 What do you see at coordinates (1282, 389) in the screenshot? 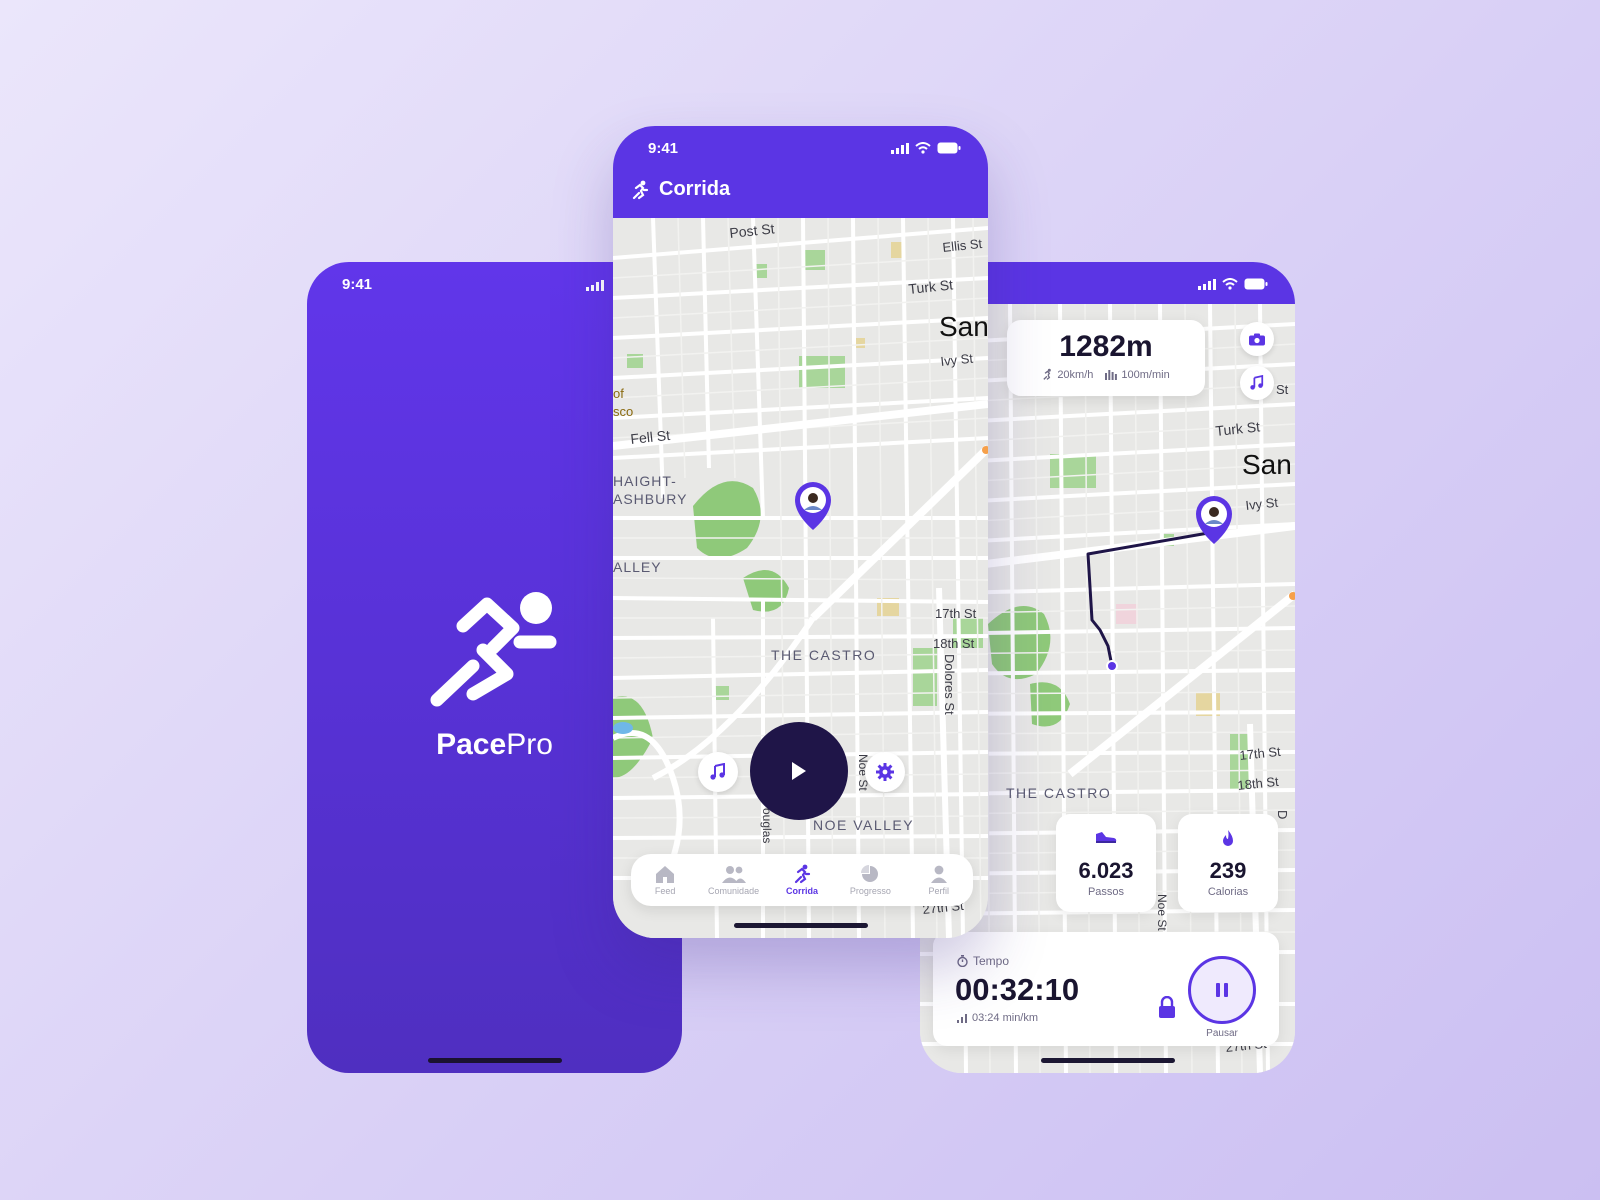
I see `map-label-st-top: St` at bounding box center [1282, 389].